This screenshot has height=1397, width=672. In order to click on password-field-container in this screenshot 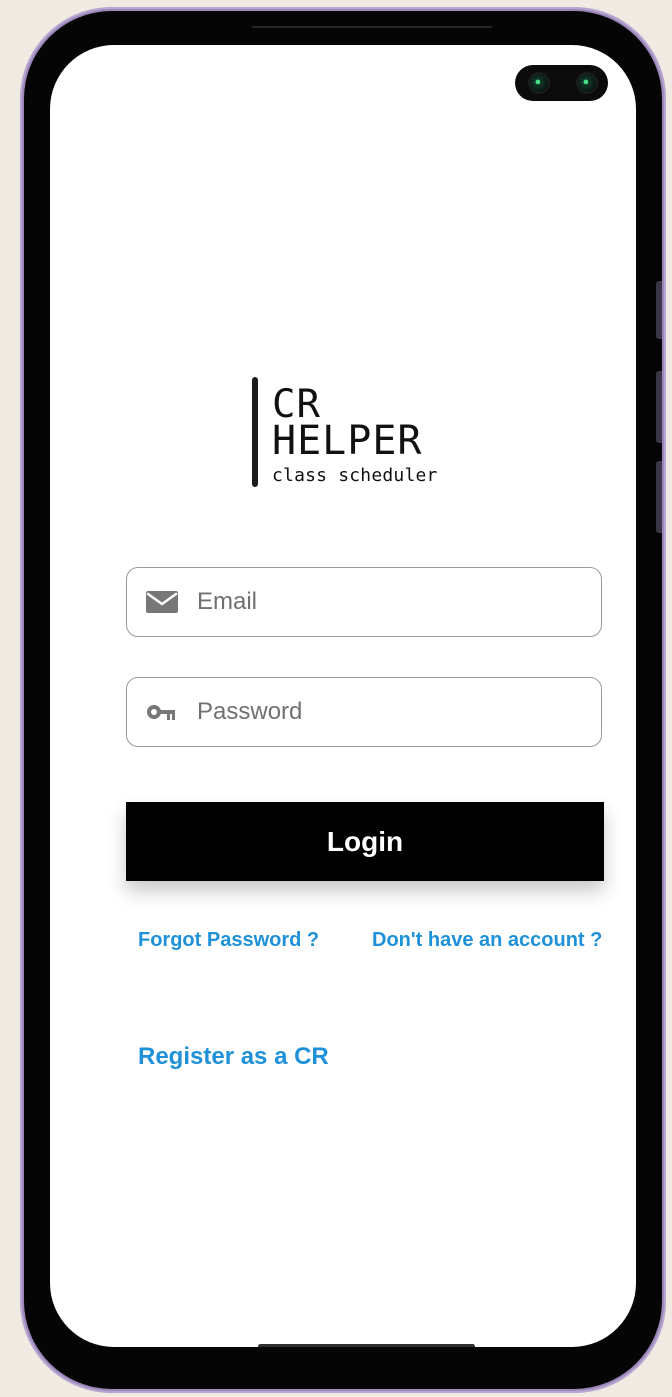, I will do `click(364, 712)`.